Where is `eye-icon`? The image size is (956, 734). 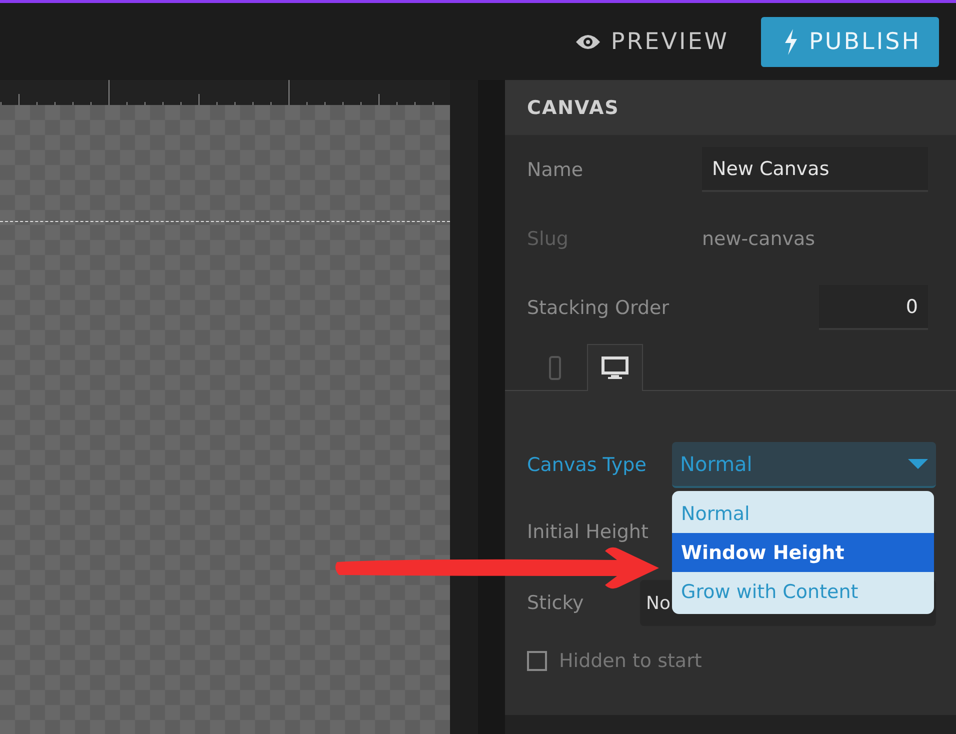 eye-icon is located at coordinates (587, 41).